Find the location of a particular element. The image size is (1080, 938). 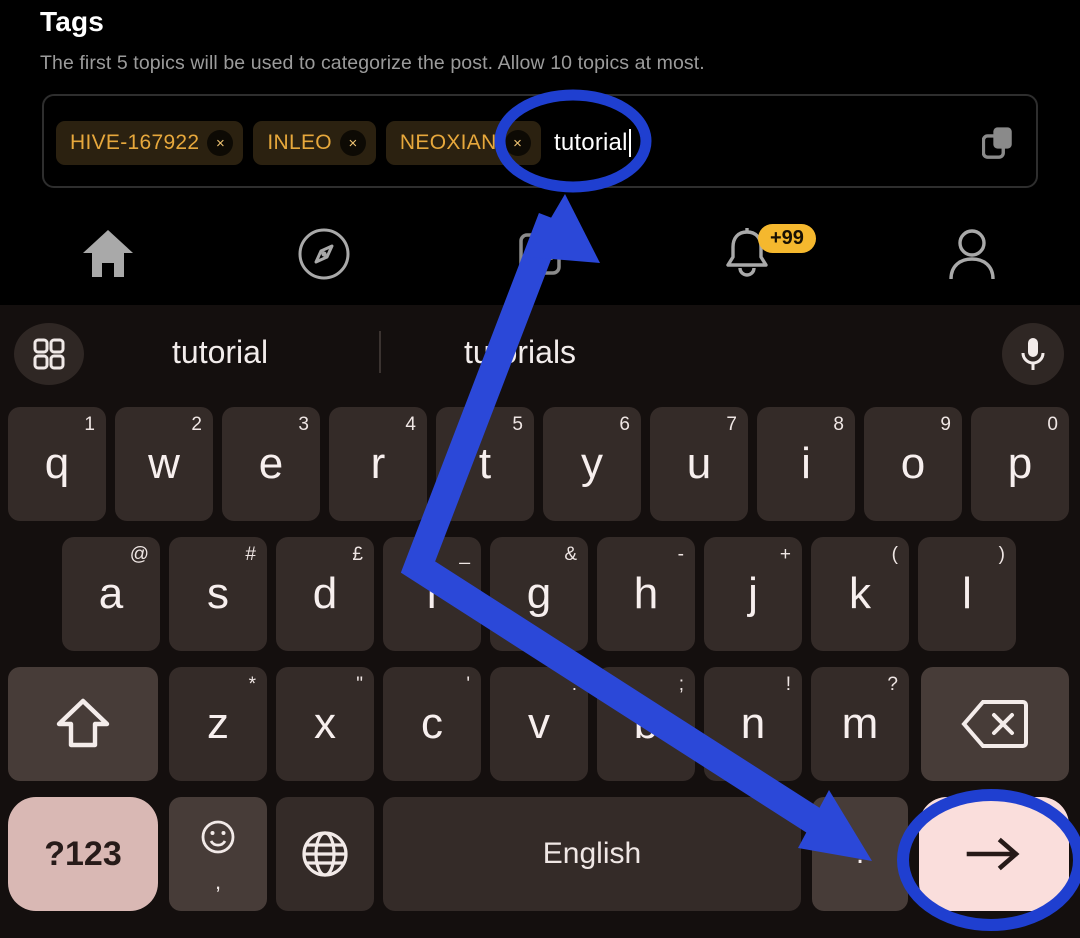

key-s: s # is located at coordinates (218, 594).